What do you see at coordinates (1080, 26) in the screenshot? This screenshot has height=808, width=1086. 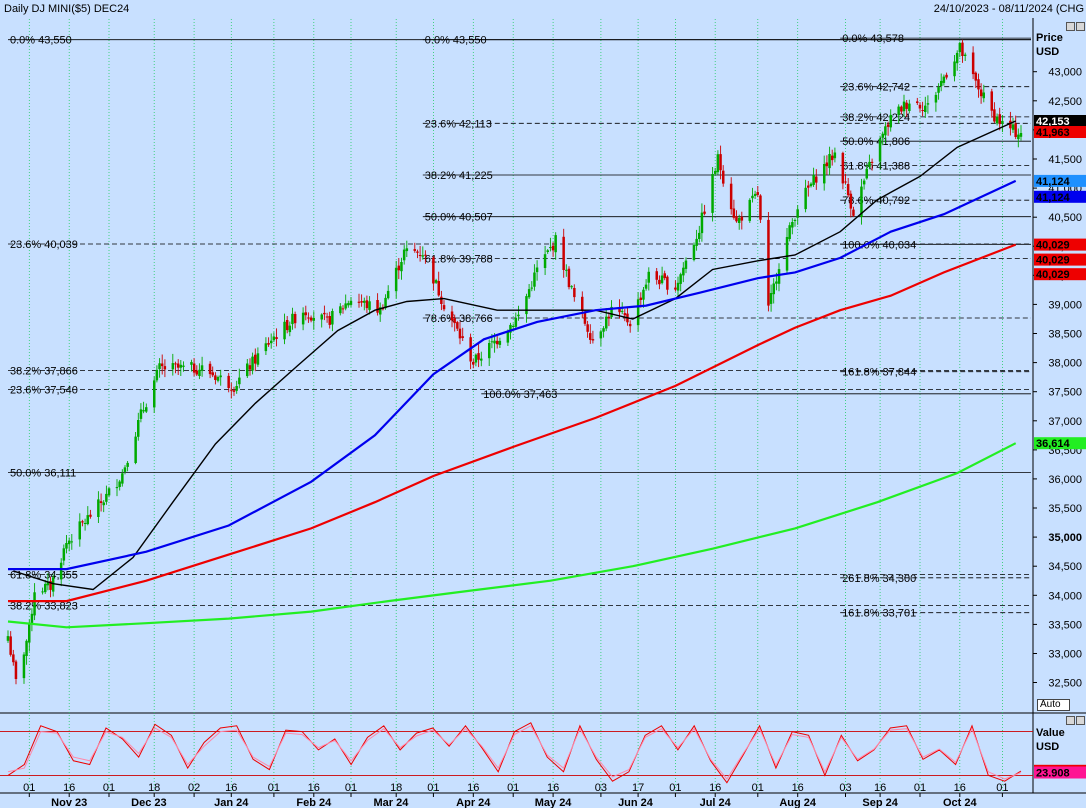 I see `price-panel-close-button` at bounding box center [1080, 26].